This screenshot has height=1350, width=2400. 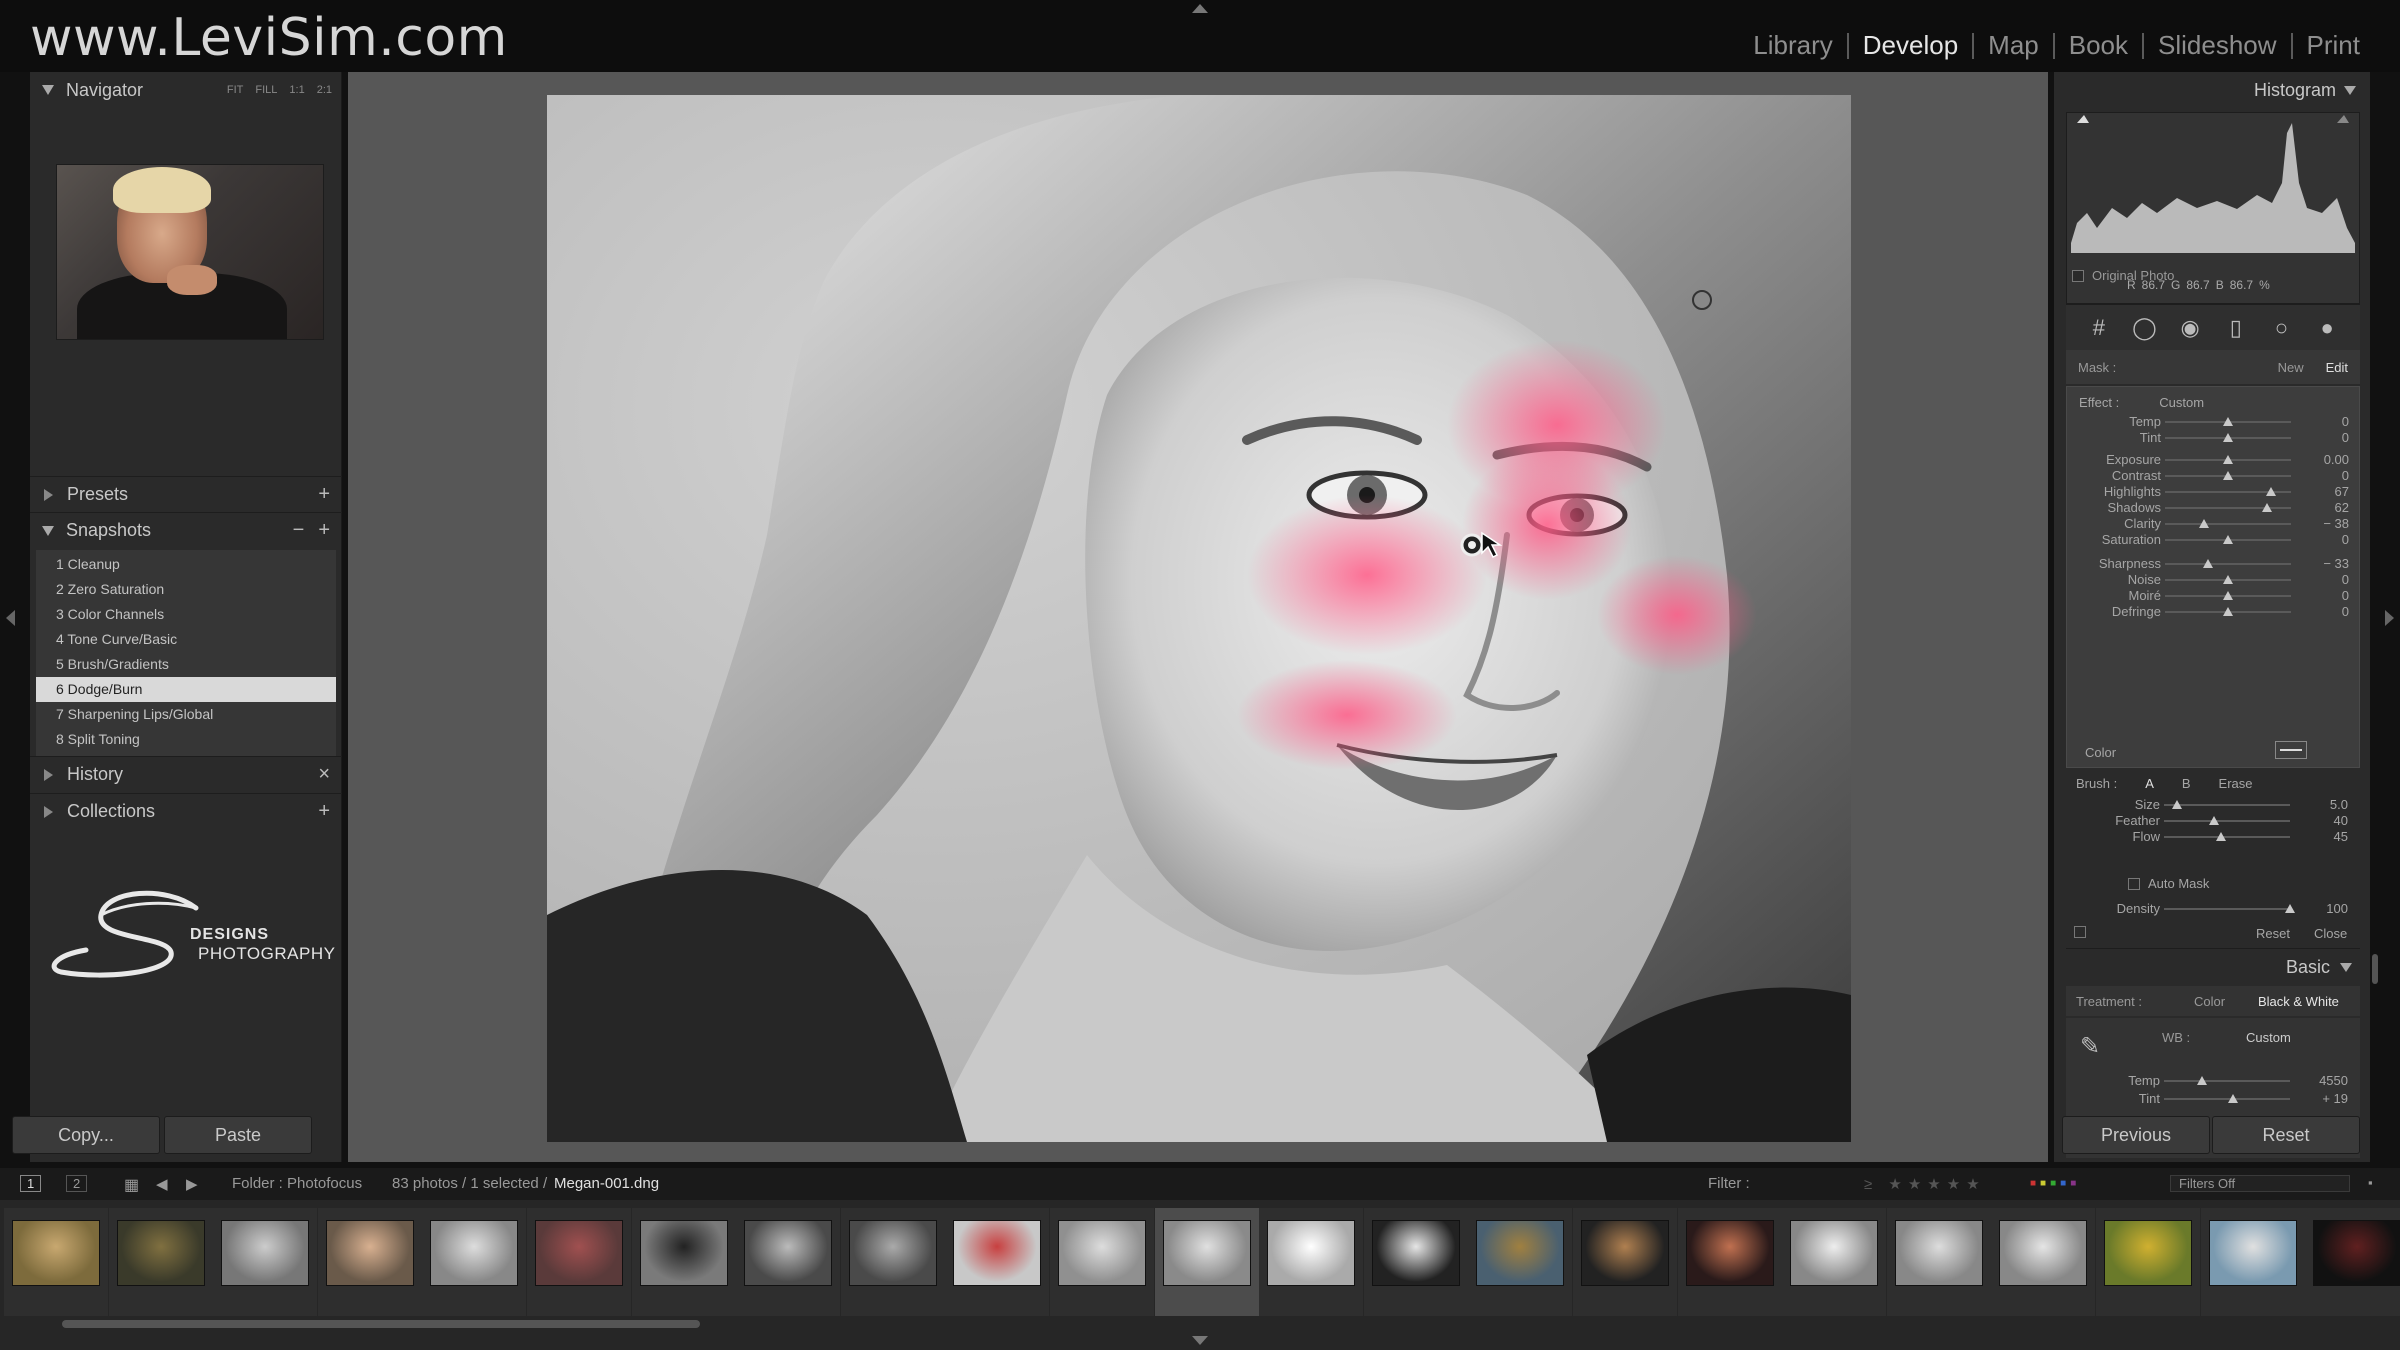 I want to click on rating-filter-stars: ≥ ★★★★★, so click(x=1925, y=1184).